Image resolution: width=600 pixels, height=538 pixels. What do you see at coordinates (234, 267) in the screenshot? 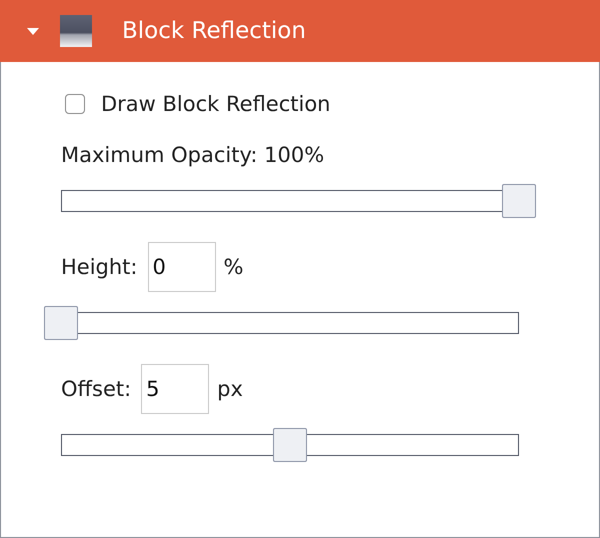
I see `unit-label: %` at bounding box center [234, 267].